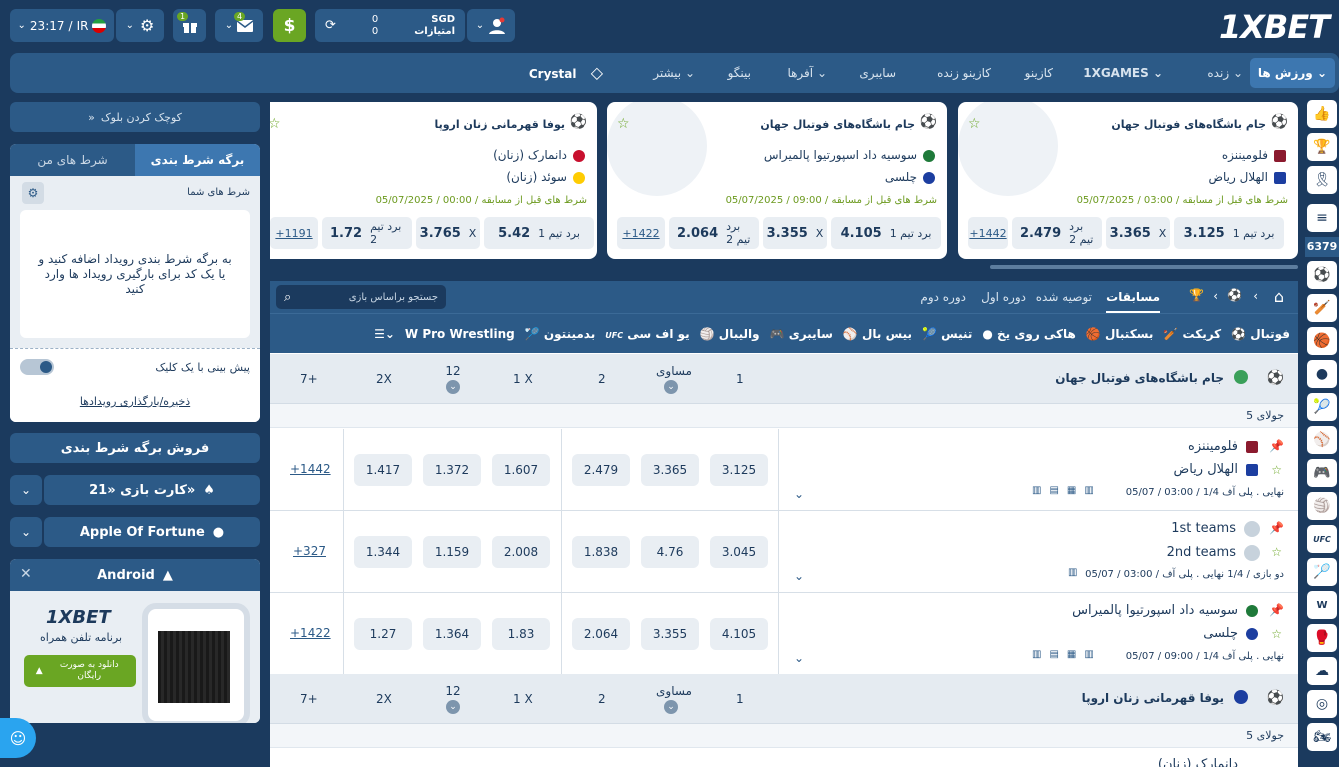 Image resolution: width=1339 pixels, height=767 pixels. Describe the element at coordinates (601, 552) in the screenshot. I see `odd-2: 1.838` at that location.